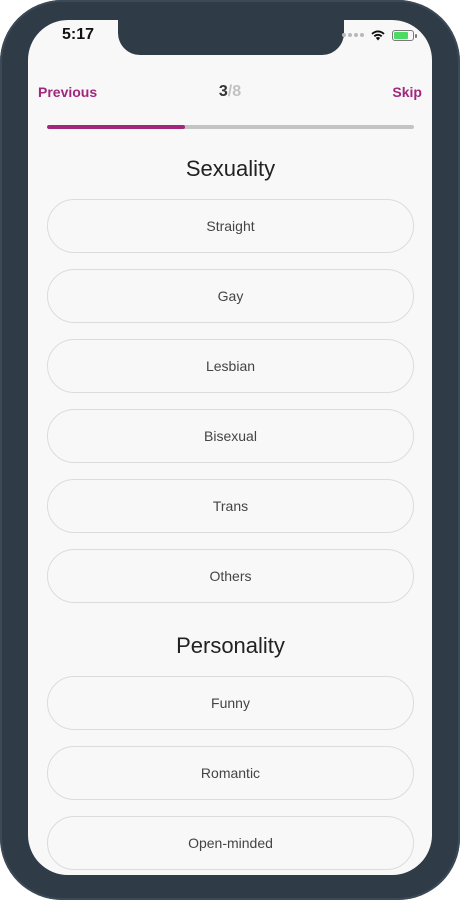 This screenshot has width=460, height=900. What do you see at coordinates (230, 506) in the screenshot?
I see `option-trans: Trans` at bounding box center [230, 506].